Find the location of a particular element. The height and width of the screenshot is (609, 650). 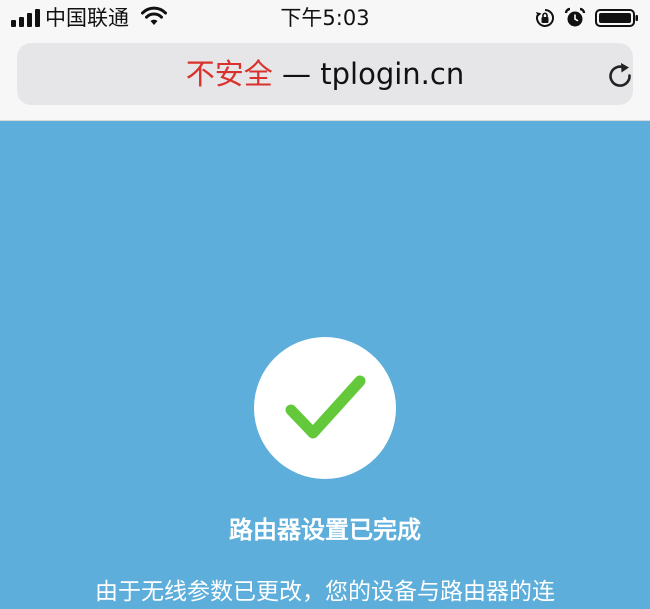

address-domain: tplogin.cn is located at coordinates (392, 74).